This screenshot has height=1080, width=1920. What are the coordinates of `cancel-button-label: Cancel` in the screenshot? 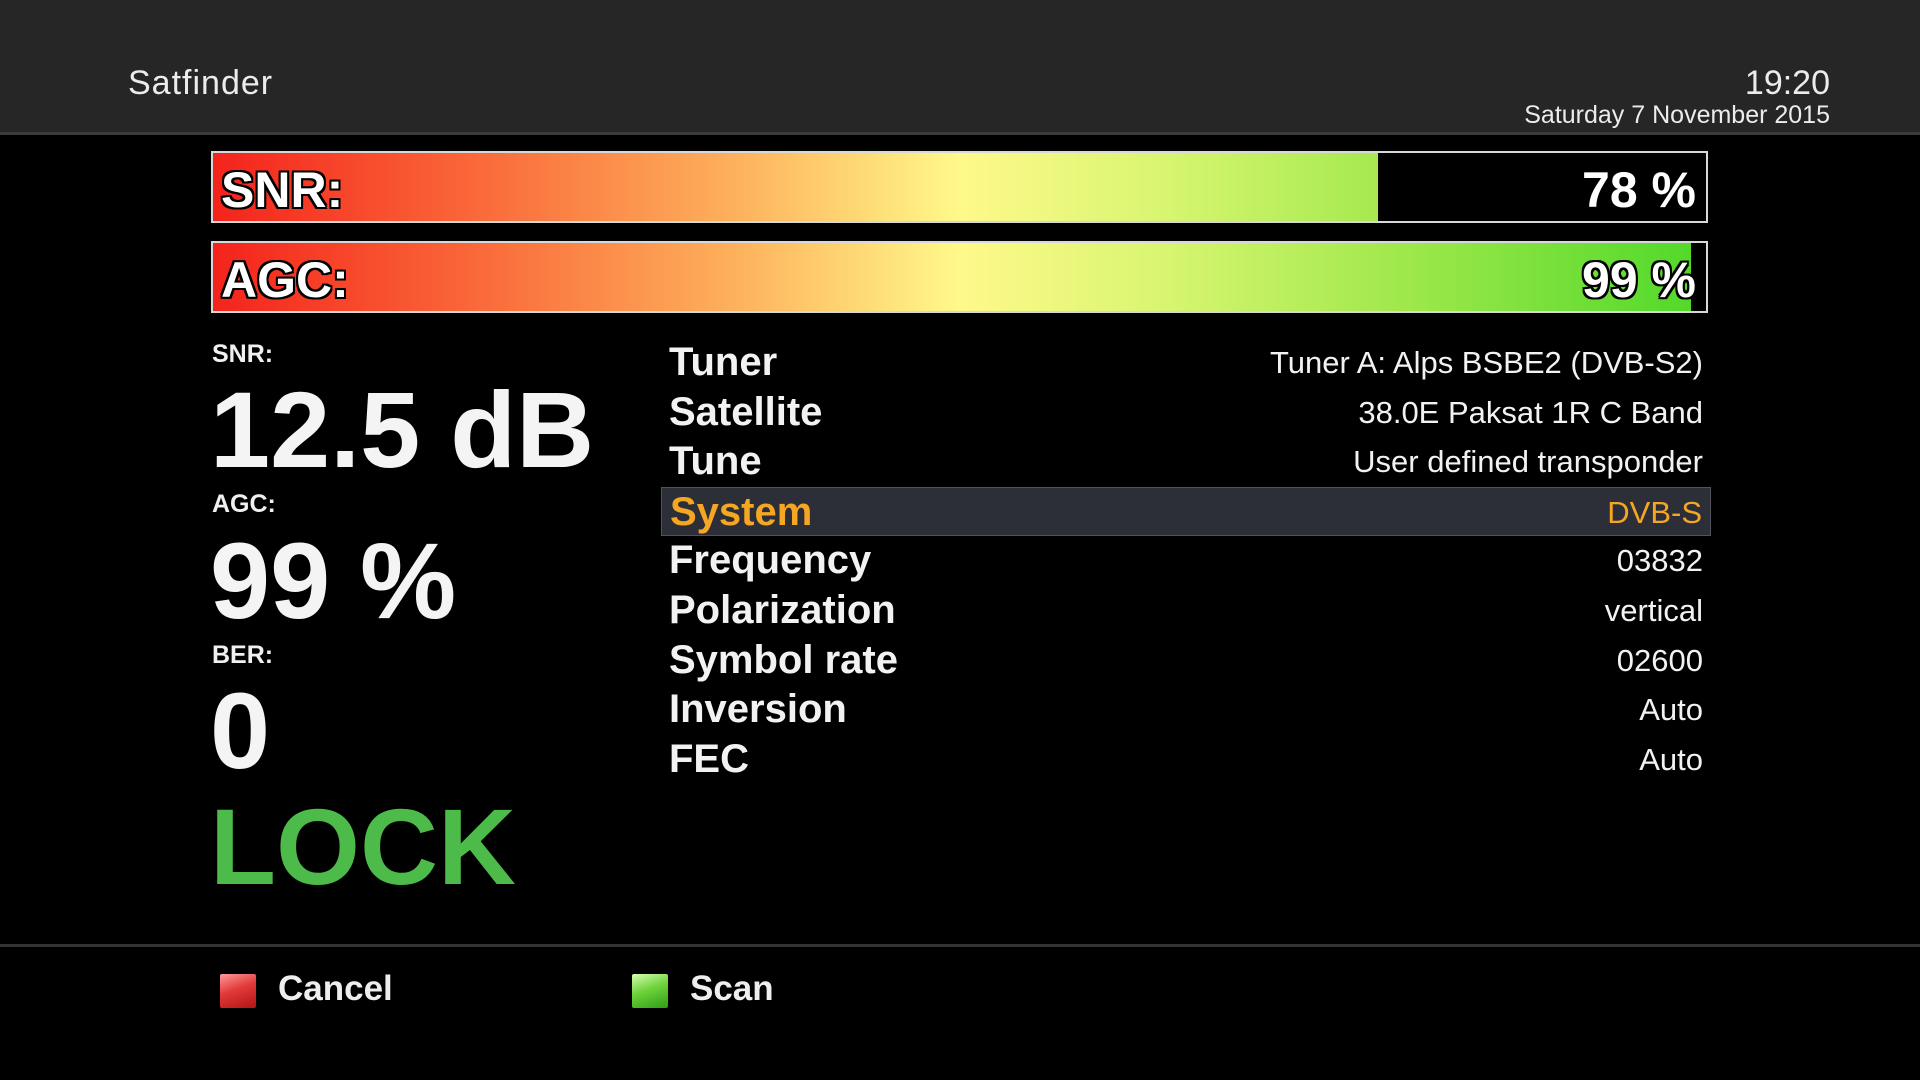 It's located at (335, 988).